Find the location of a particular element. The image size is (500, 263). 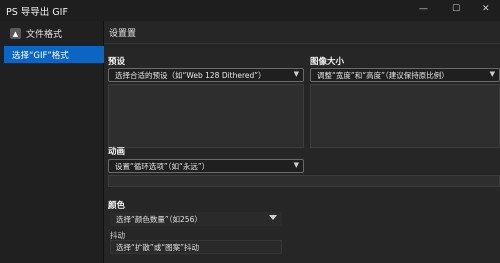

image-size-label: 图像大小 is located at coordinates (327, 62).